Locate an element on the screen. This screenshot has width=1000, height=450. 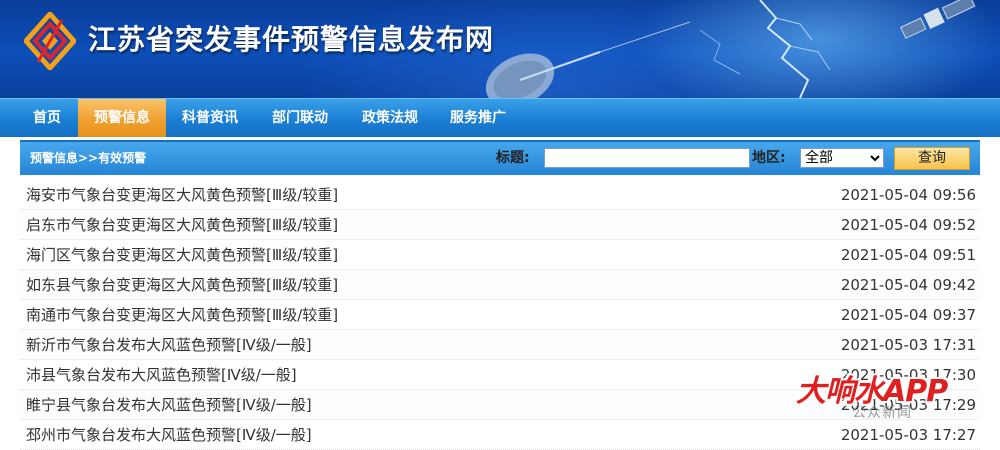
site-logo-icon is located at coordinates (50, 41).